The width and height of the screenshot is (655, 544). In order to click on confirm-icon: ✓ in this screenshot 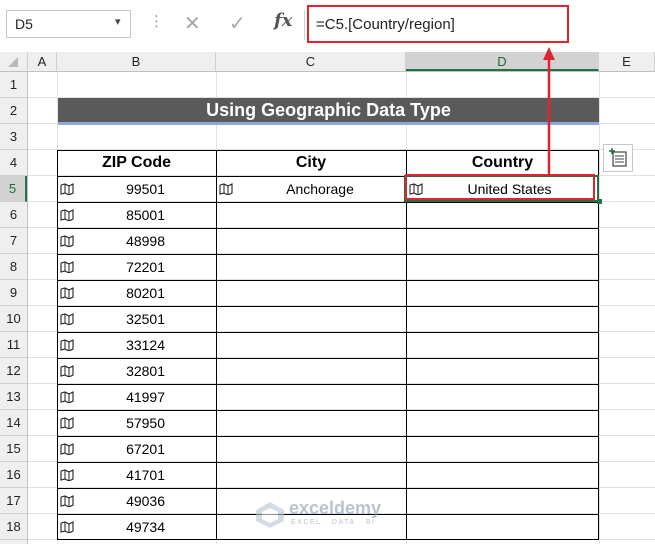, I will do `click(237, 23)`.